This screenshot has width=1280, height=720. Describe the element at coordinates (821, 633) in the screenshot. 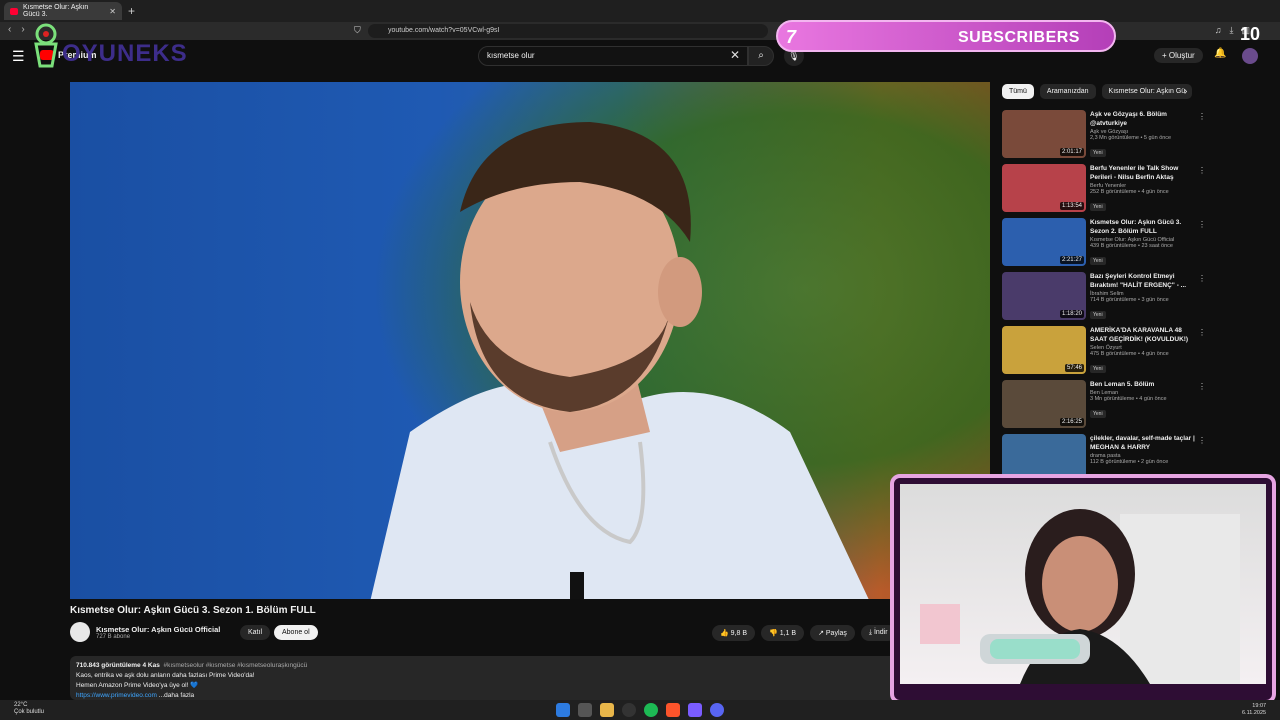

I see `share-icon: ↗` at that location.